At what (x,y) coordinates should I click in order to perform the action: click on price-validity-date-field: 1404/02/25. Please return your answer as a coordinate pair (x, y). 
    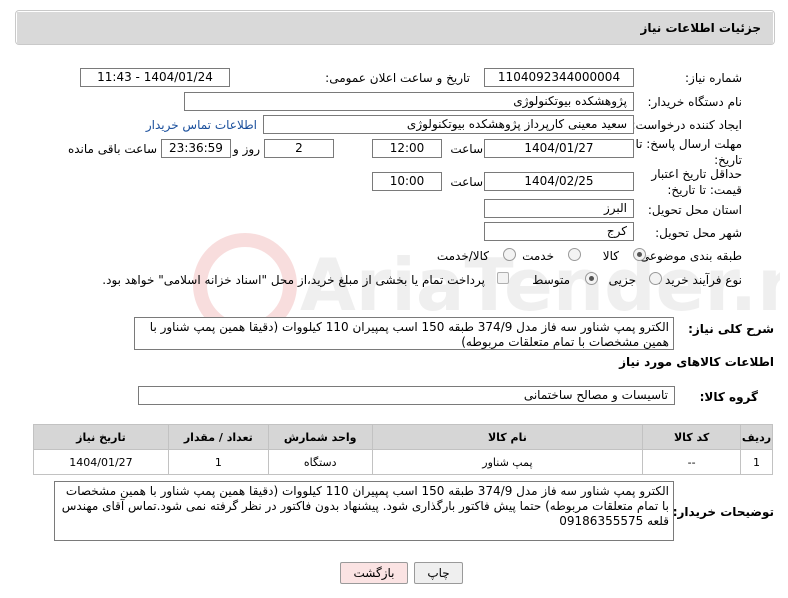
    Looking at the image, I should click on (559, 181).